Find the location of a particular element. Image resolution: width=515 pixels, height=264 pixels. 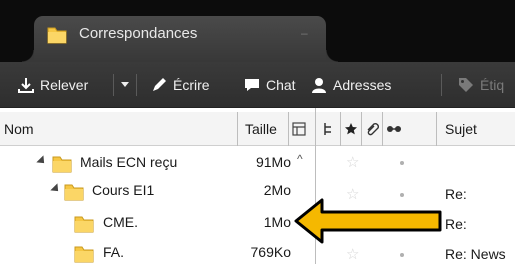

address-book-button: Adresses is located at coordinates (351, 85).